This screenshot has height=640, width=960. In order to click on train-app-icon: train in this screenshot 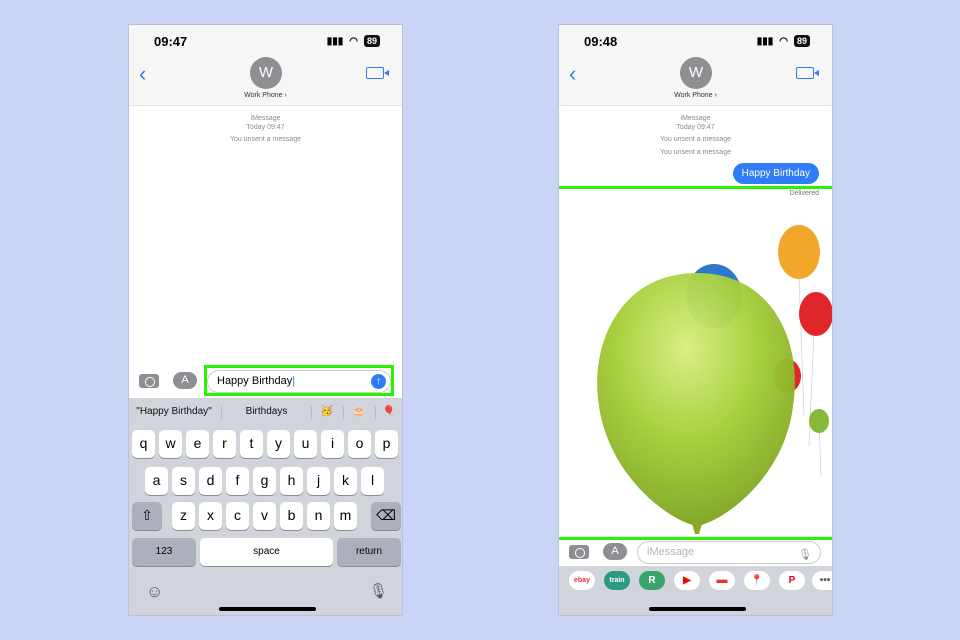, I will do `click(617, 580)`.